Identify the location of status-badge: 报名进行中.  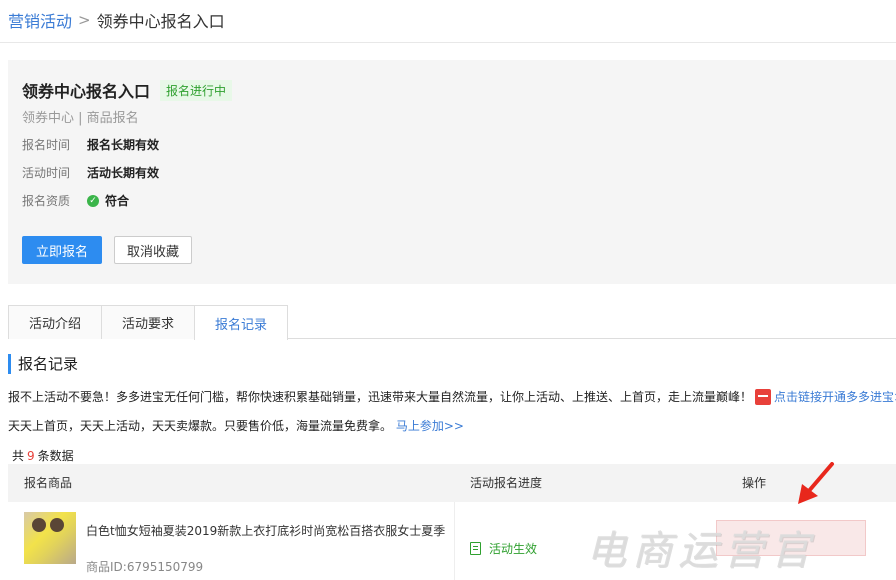
(196, 90).